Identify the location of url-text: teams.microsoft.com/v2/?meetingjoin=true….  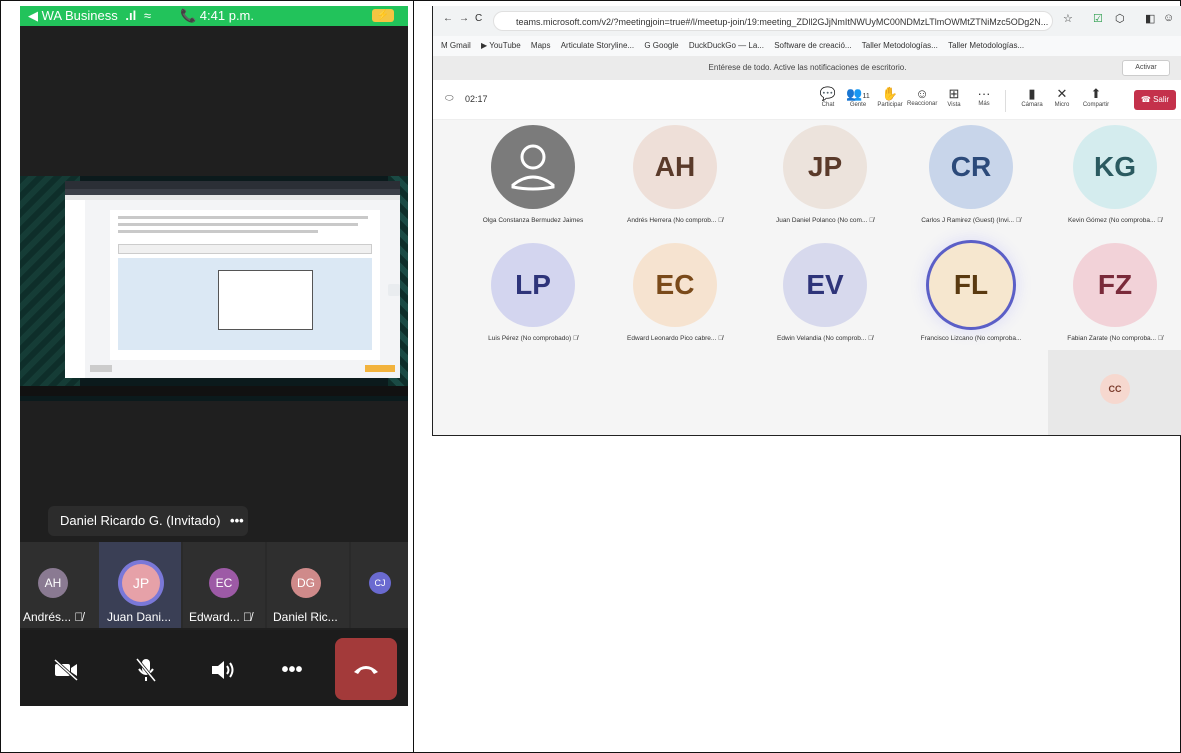
(782, 22).